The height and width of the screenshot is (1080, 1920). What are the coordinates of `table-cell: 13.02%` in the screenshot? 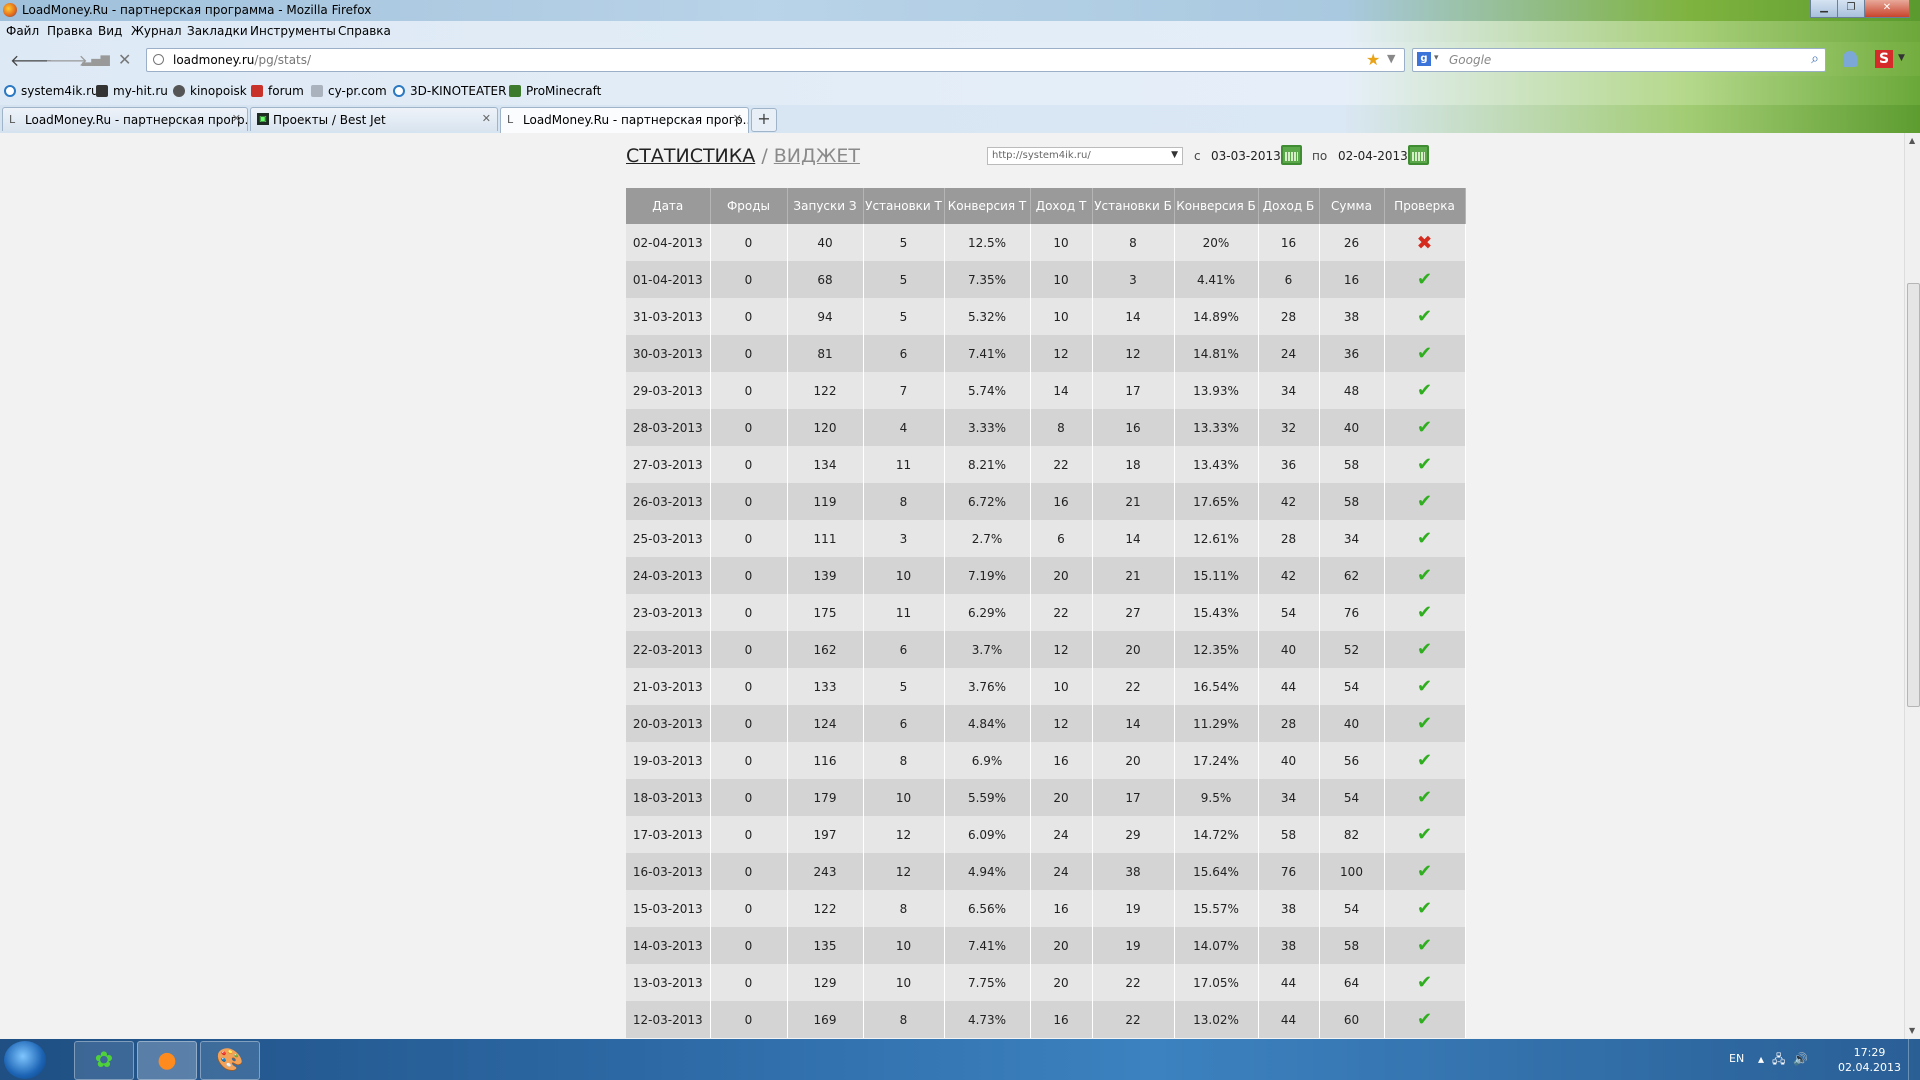 It's located at (1216, 1019).